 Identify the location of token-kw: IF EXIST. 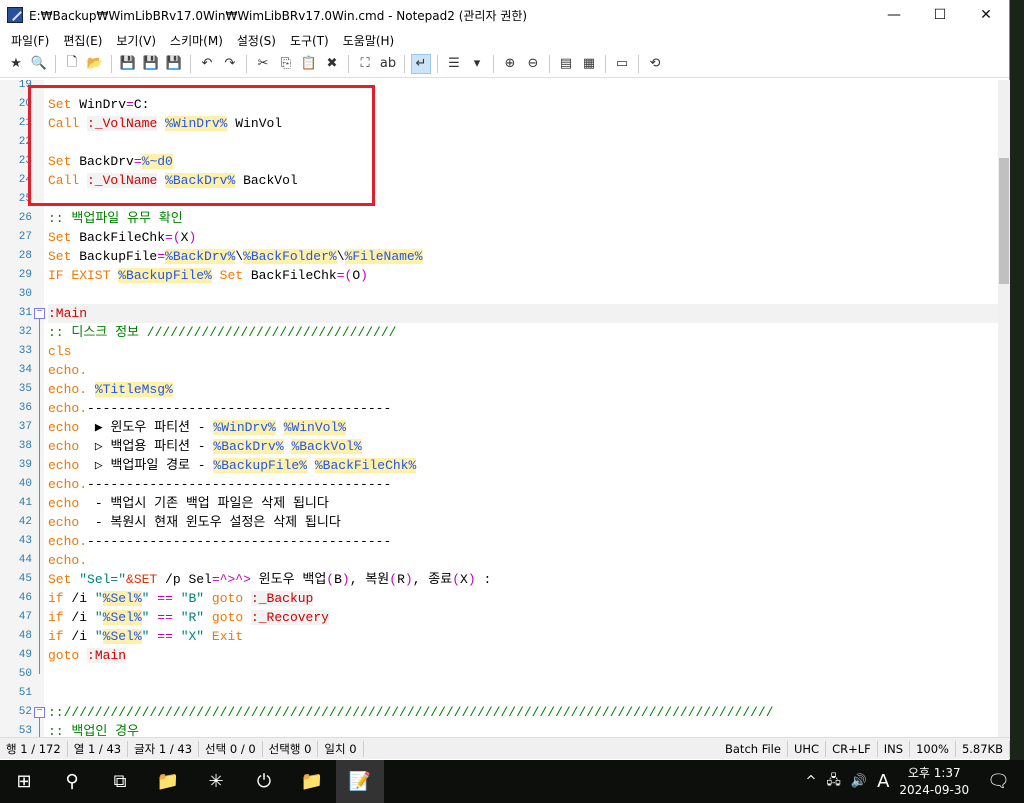
(79, 275).